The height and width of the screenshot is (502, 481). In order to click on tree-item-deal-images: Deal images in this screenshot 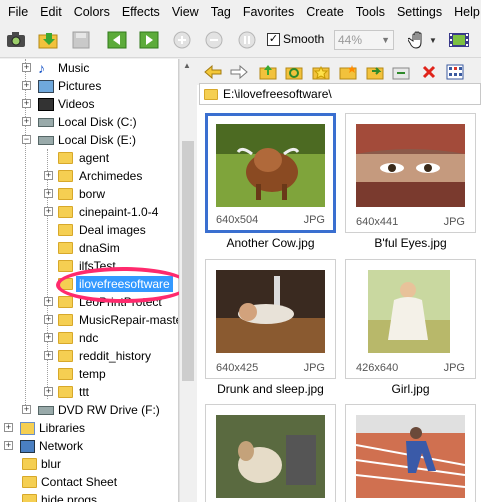, I will do `click(102, 230)`.